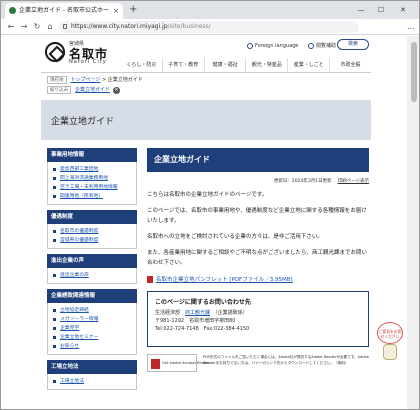 The image size is (420, 410). Describe the element at coordinates (206, 72) in the screenshot. I see `nav-divider` at that location.